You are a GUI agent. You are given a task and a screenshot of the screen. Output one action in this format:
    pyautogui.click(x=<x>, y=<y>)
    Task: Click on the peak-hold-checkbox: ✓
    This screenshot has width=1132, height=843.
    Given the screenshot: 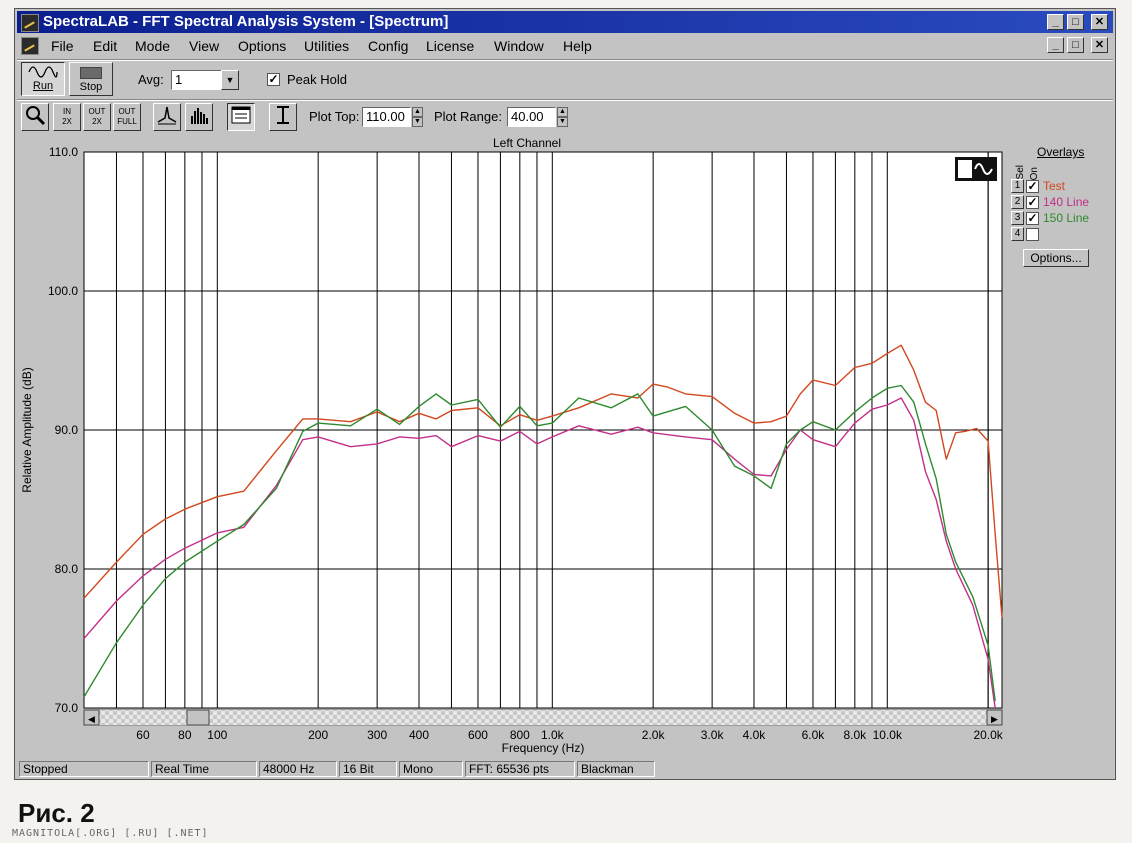 What is the action you would take?
    pyautogui.click(x=273, y=79)
    